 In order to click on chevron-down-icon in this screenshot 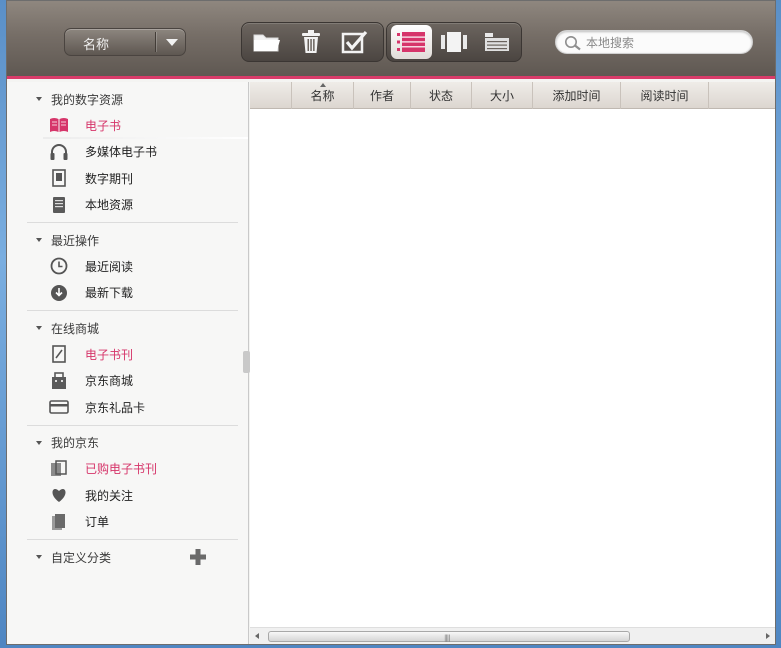, I will do `click(172, 42)`.